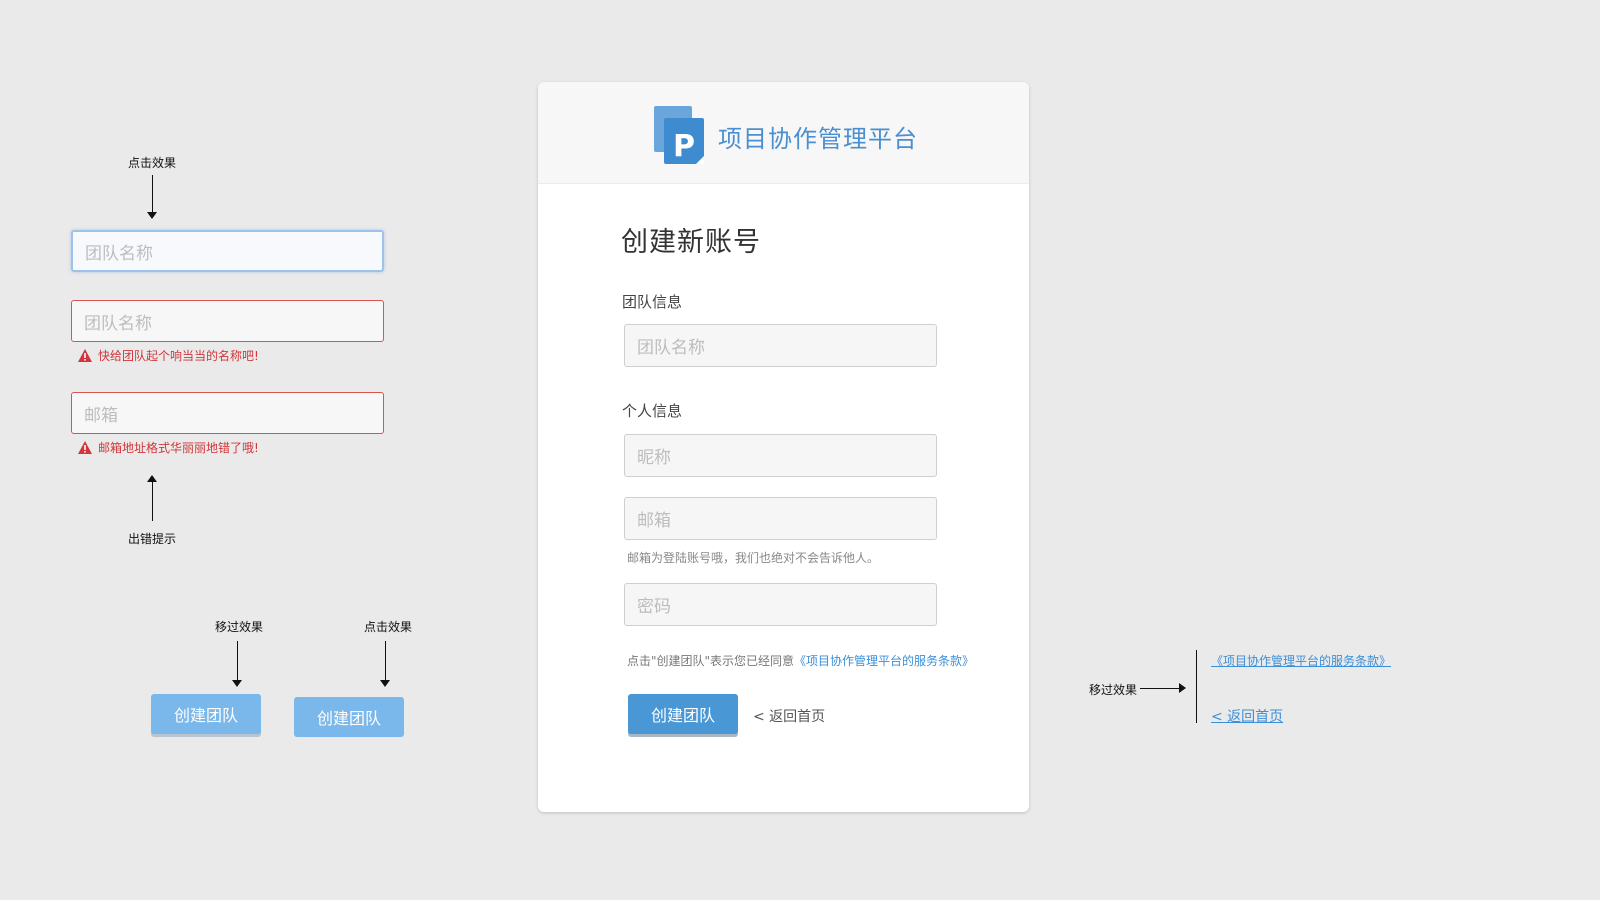 The height and width of the screenshot is (900, 1600). Describe the element at coordinates (178, 448) in the screenshot. I see `error-text: 邮箱地址格式华丽丽地错了哦!` at that location.